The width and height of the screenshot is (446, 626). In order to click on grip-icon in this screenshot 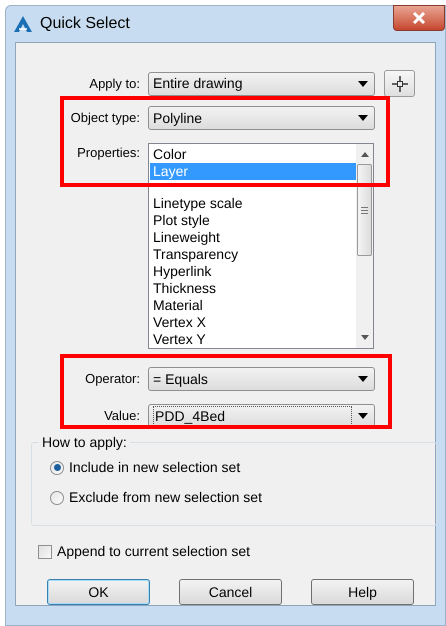, I will do `click(364, 210)`.